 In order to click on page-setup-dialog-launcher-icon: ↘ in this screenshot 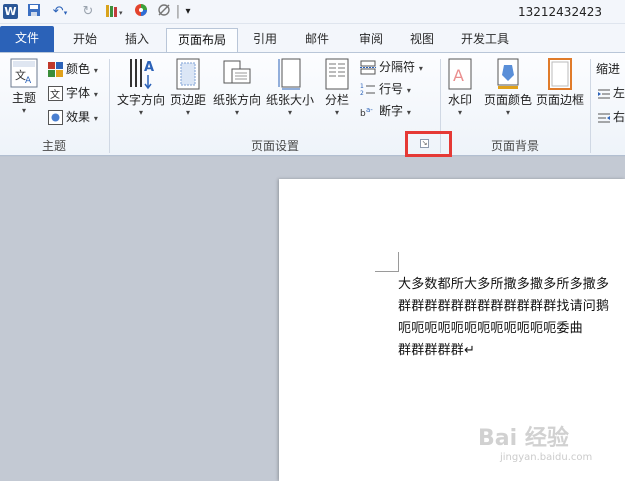, I will do `click(424, 143)`.